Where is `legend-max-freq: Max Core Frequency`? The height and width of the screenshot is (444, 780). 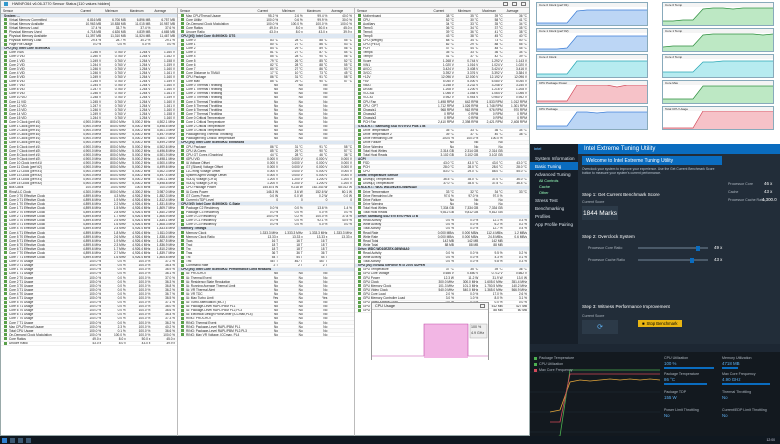 legend-max-freq: Max Core Frequency is located at coordinates (553, 370).